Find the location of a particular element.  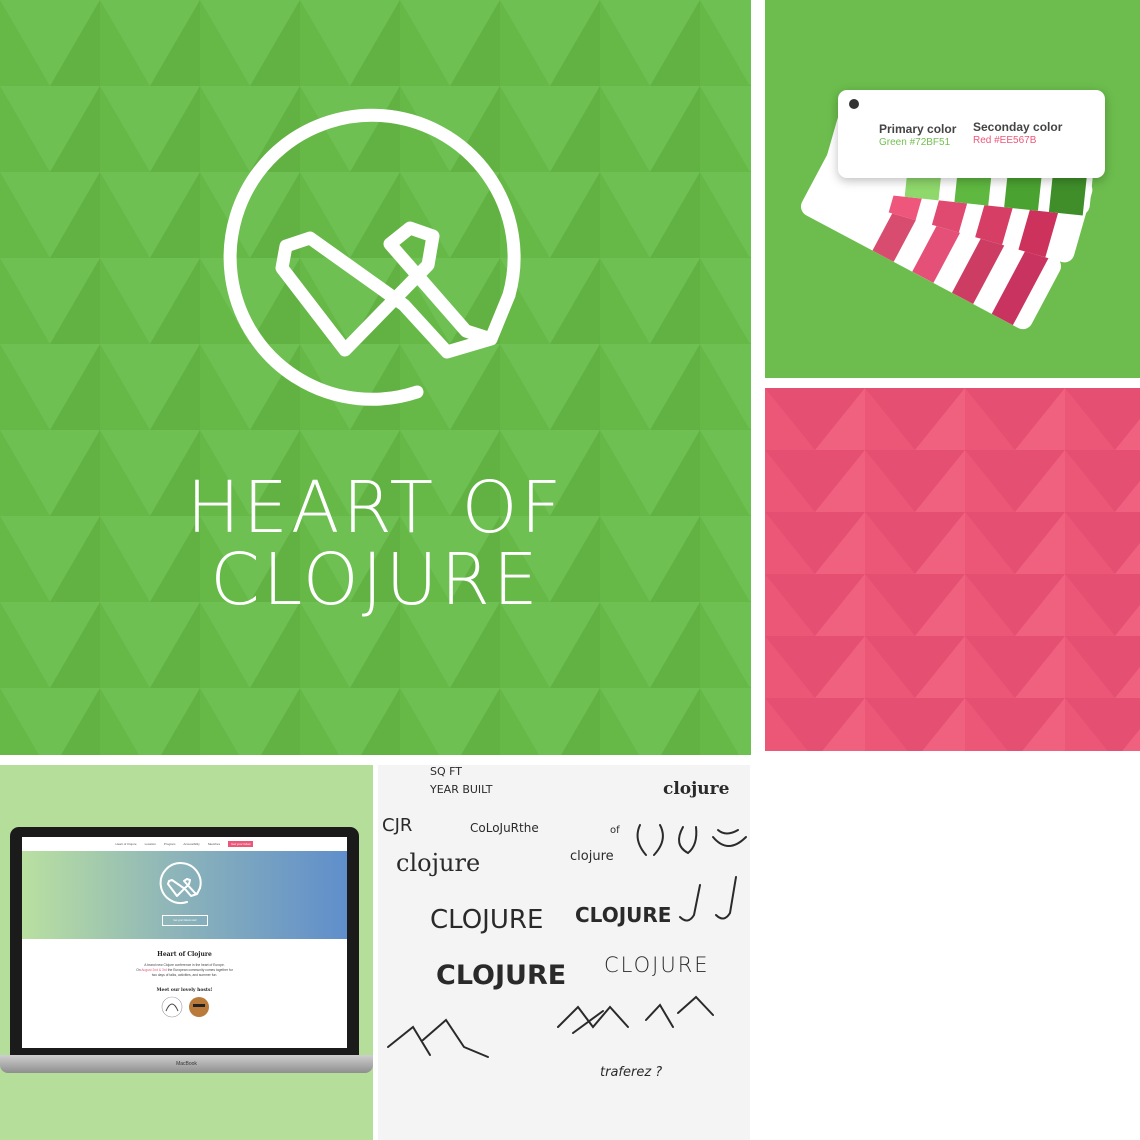

palette-tile is located at coordinates (952, 189).